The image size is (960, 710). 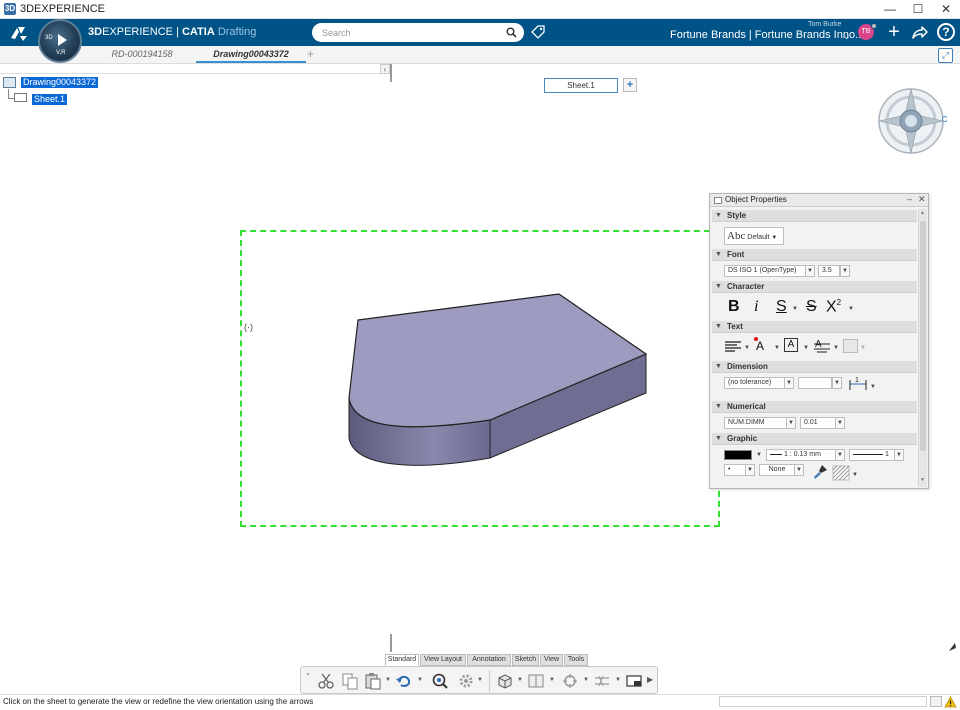 I want to click on scroll-up-icon: ▲, so click(x=922, y=213).